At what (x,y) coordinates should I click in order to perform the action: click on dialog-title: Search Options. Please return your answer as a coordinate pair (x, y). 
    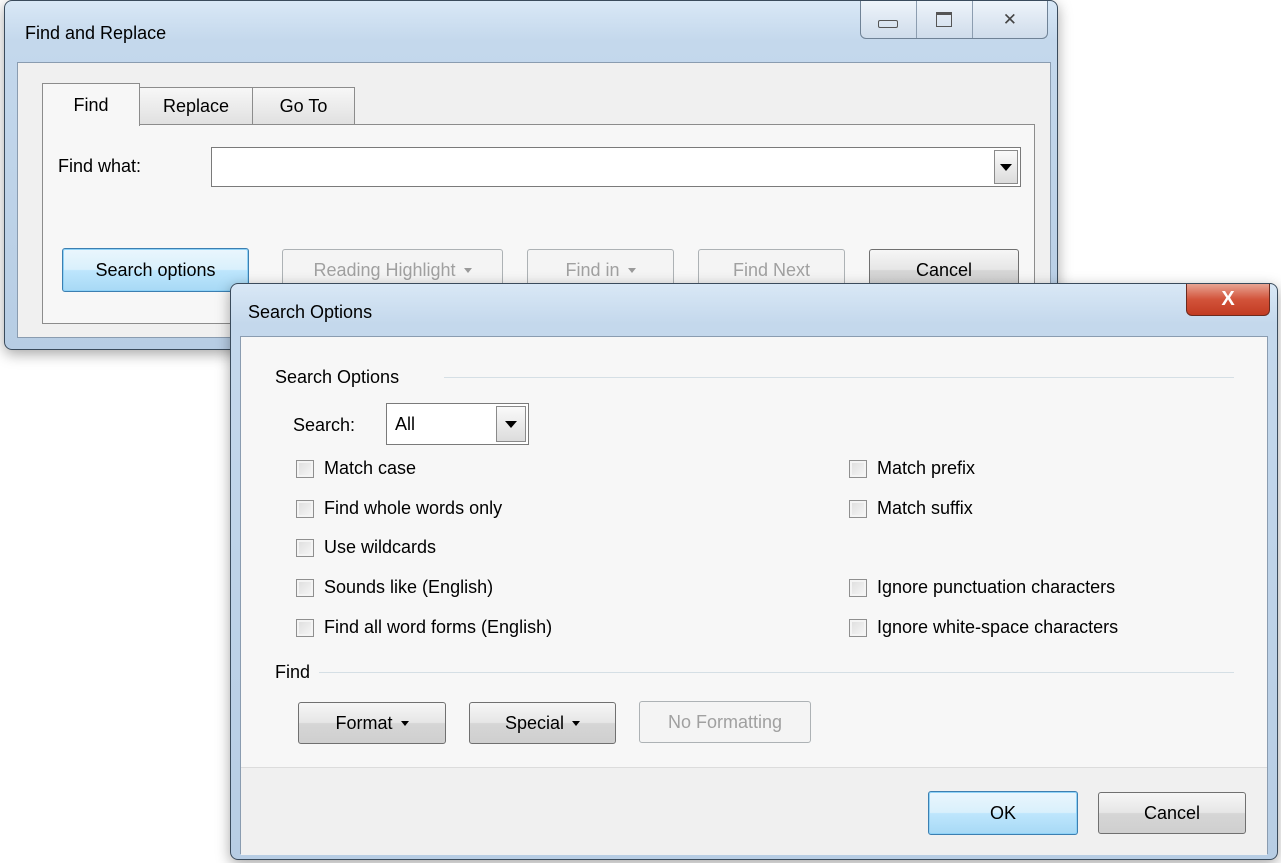
    Looking at the image, I should click on (310, 312).